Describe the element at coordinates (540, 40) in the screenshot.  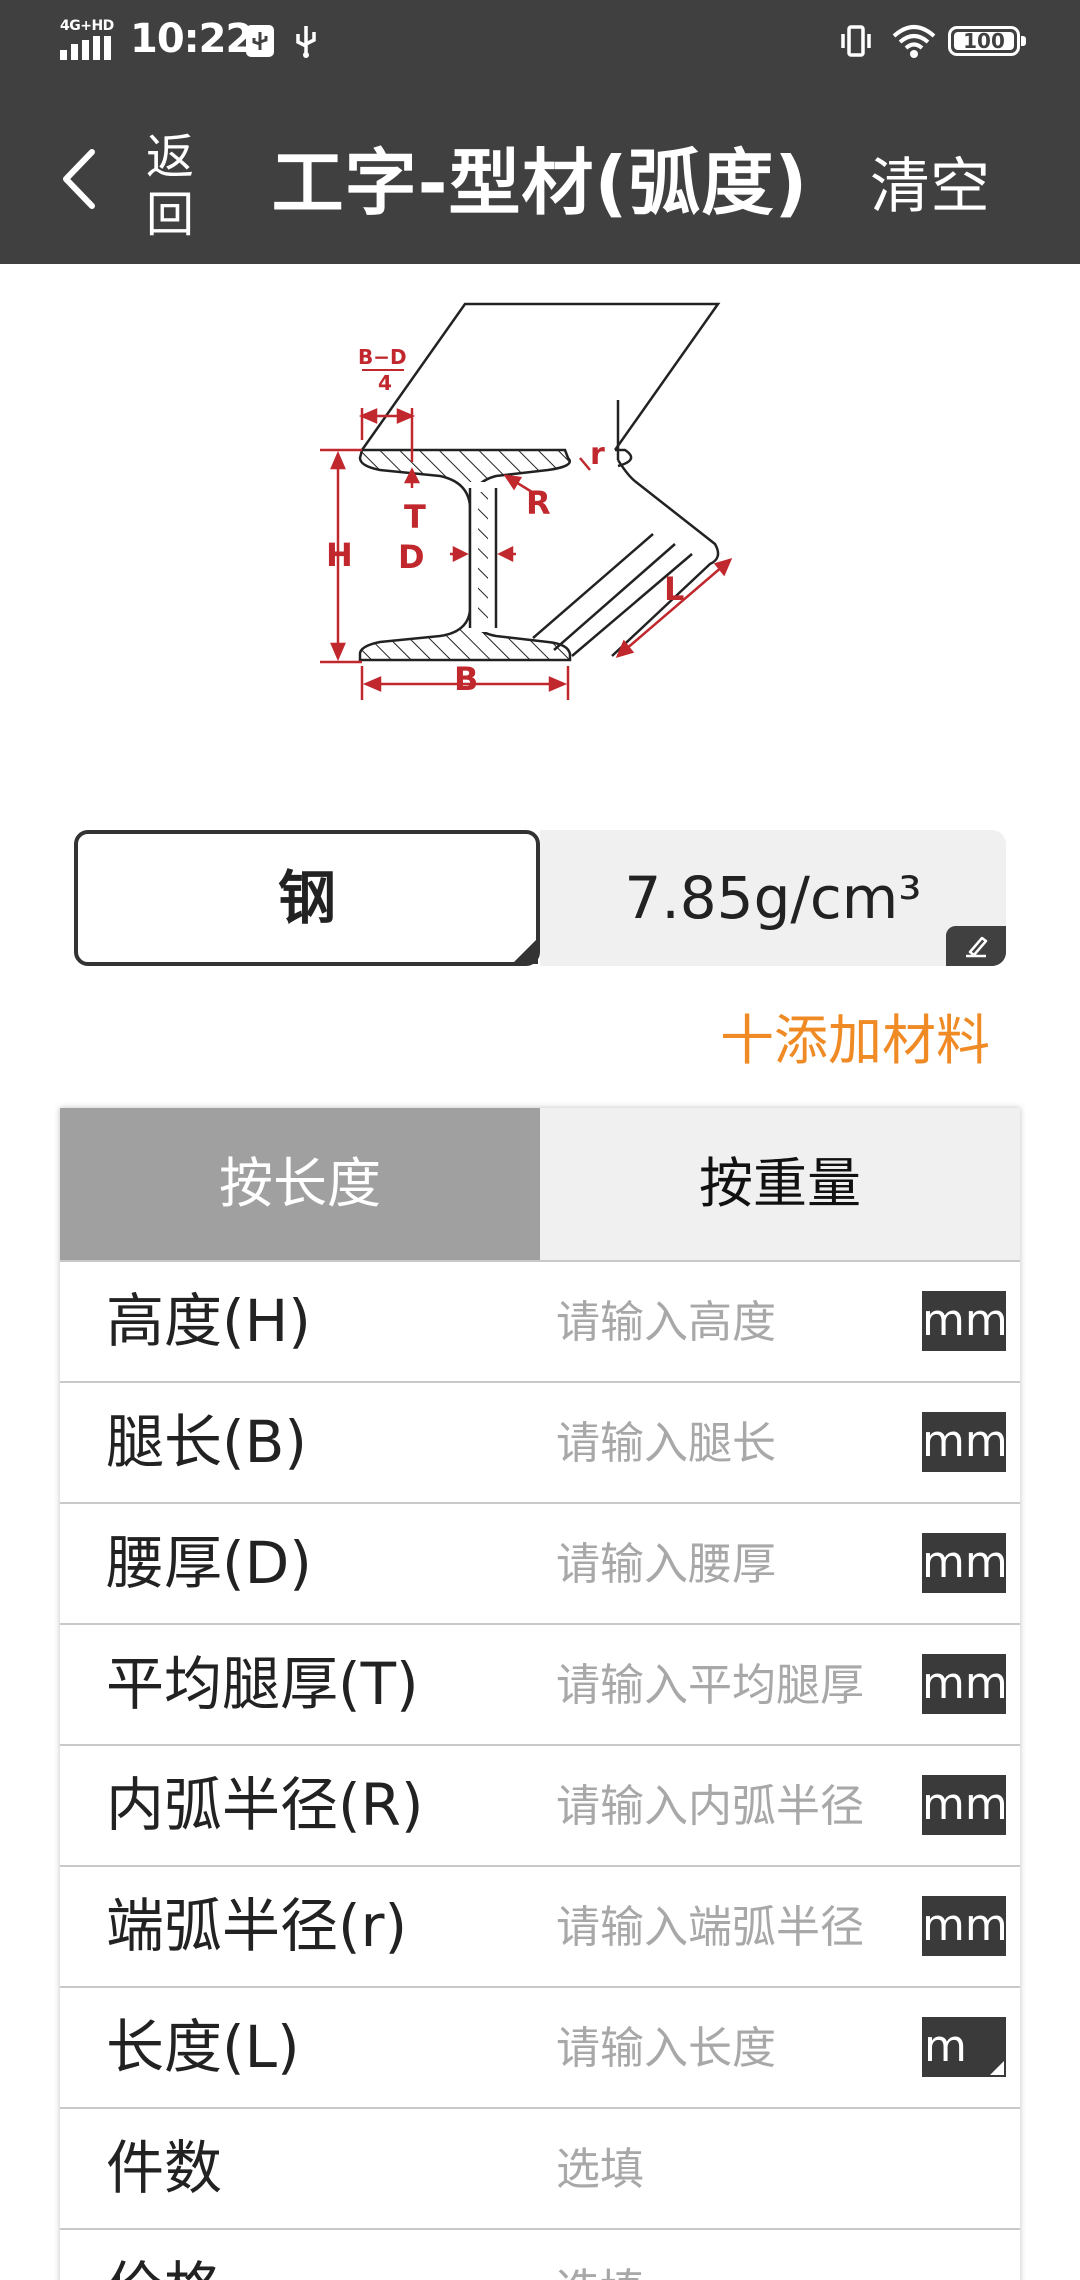
I see `status-bar: 4G+HD 10:22 100` at that location.